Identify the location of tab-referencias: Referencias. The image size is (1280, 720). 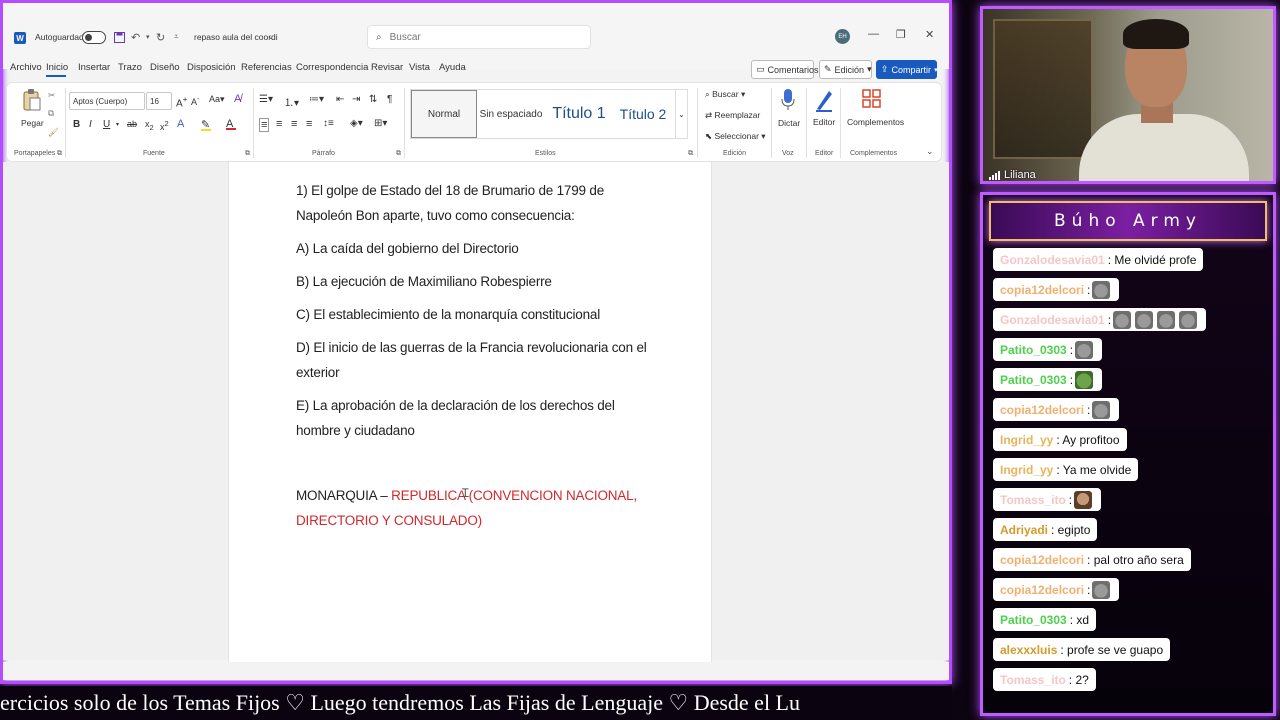
(266, 67).